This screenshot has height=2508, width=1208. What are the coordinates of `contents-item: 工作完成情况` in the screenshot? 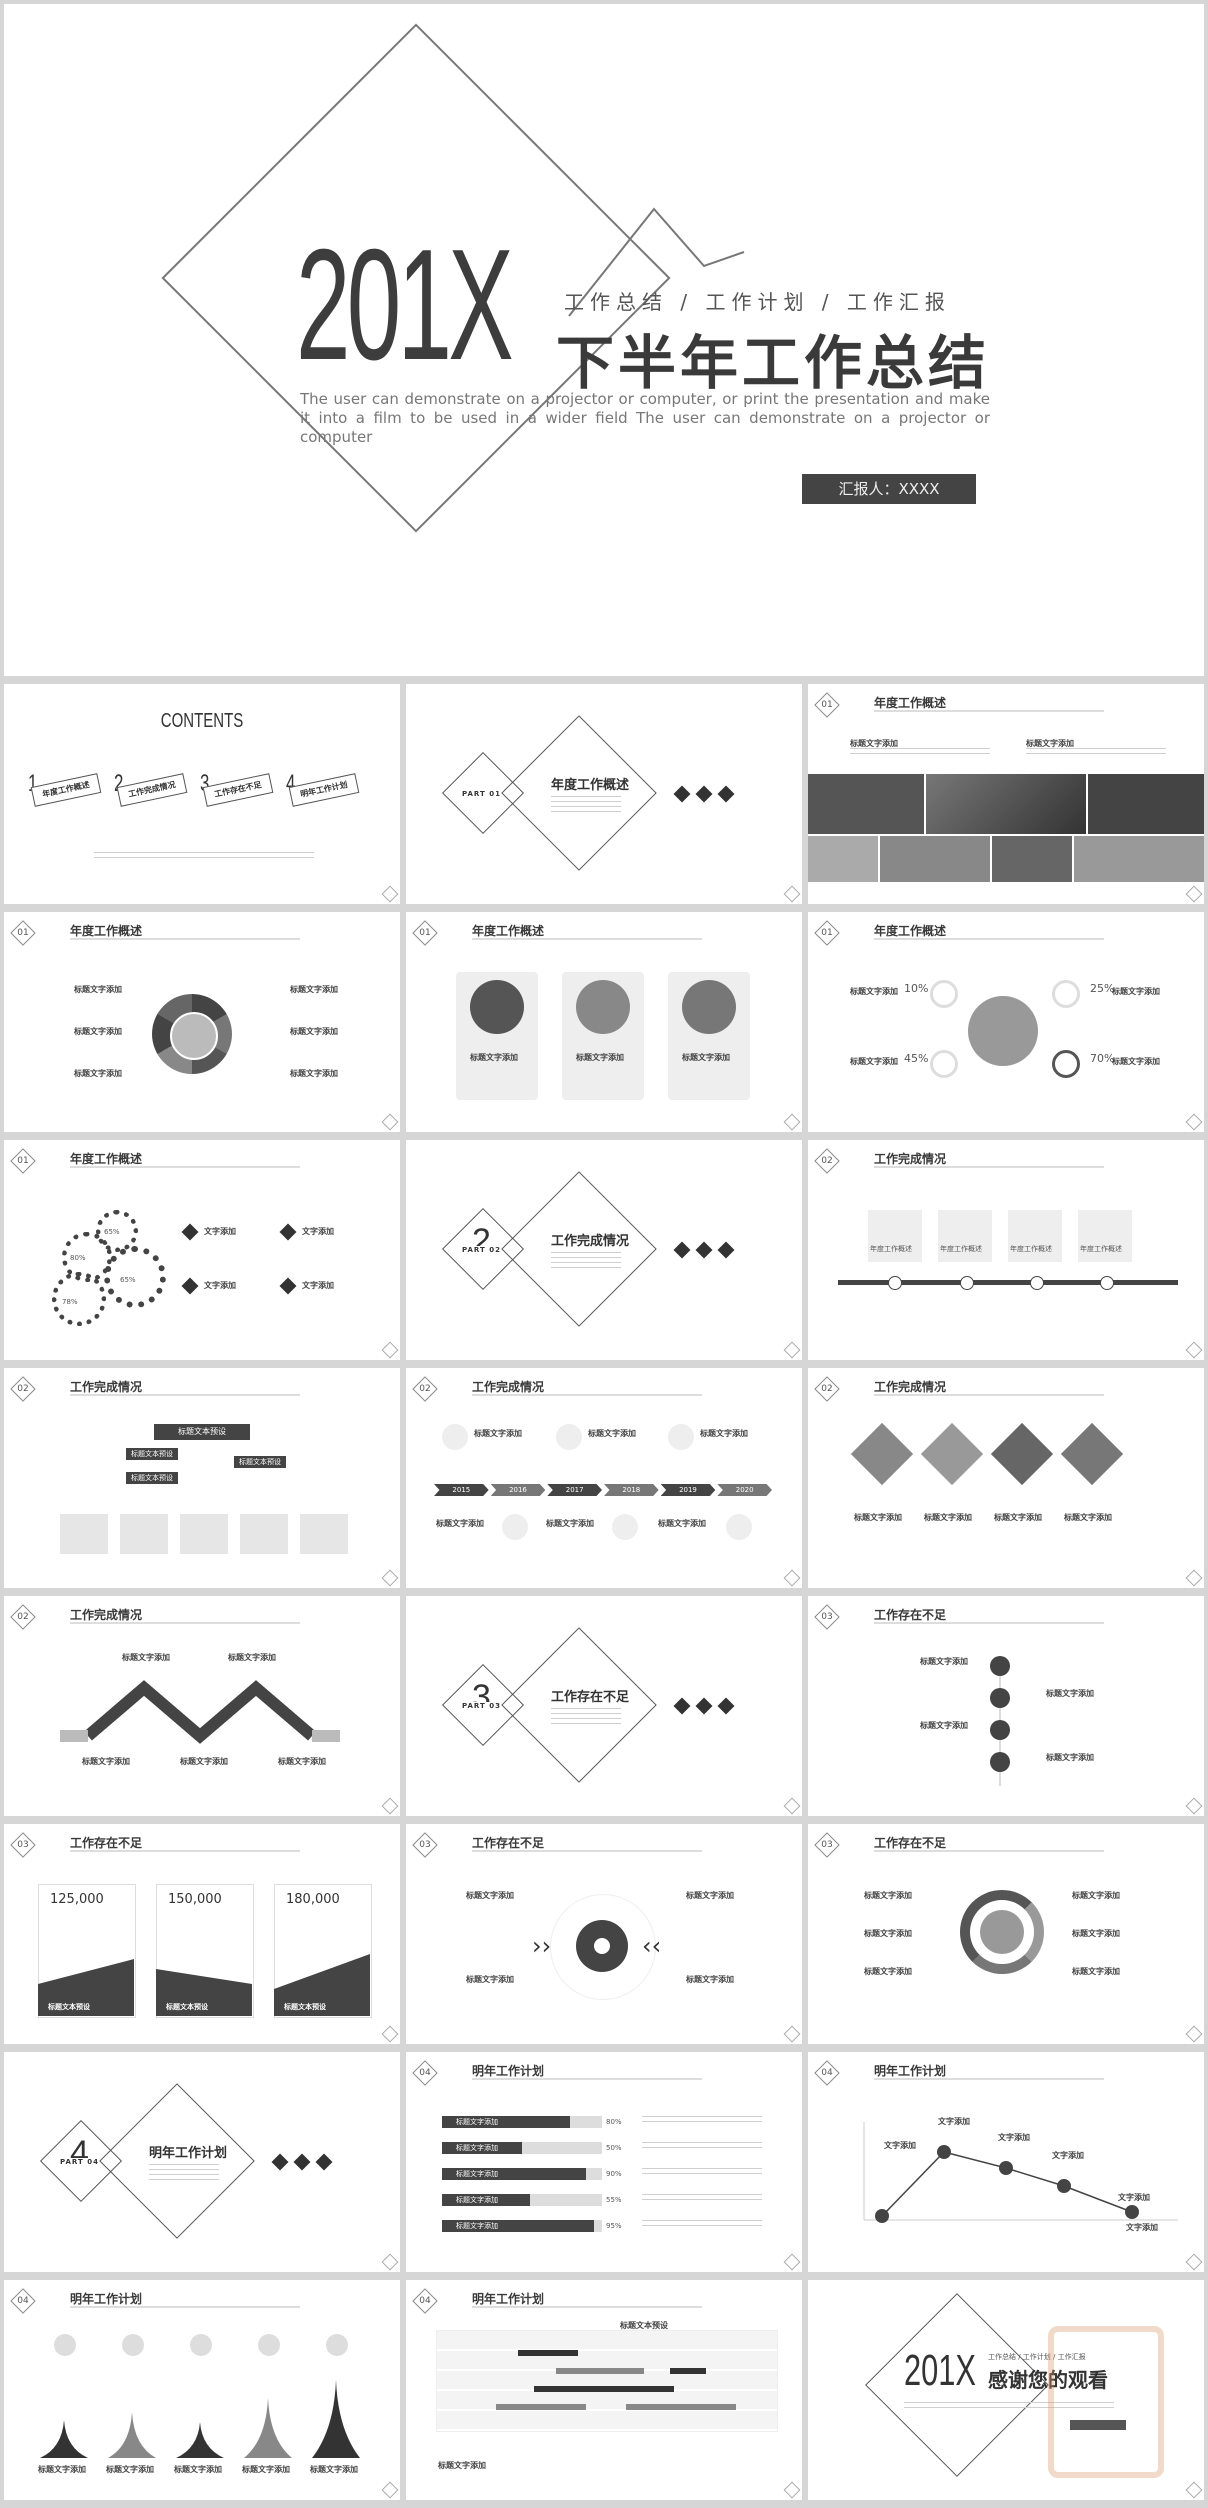 It's located at (152, 790).